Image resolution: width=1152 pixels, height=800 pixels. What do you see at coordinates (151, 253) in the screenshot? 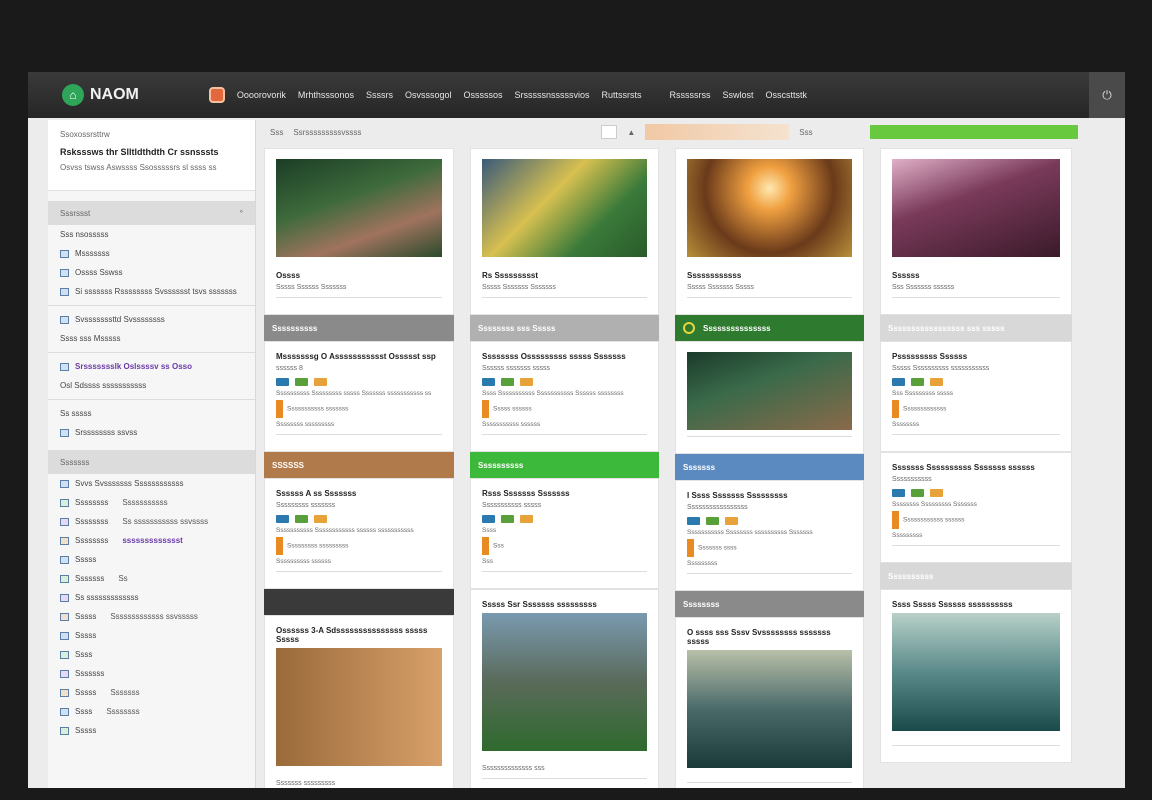
I see `sidebar-item: Msssssss` at bounding box center [151, 253].